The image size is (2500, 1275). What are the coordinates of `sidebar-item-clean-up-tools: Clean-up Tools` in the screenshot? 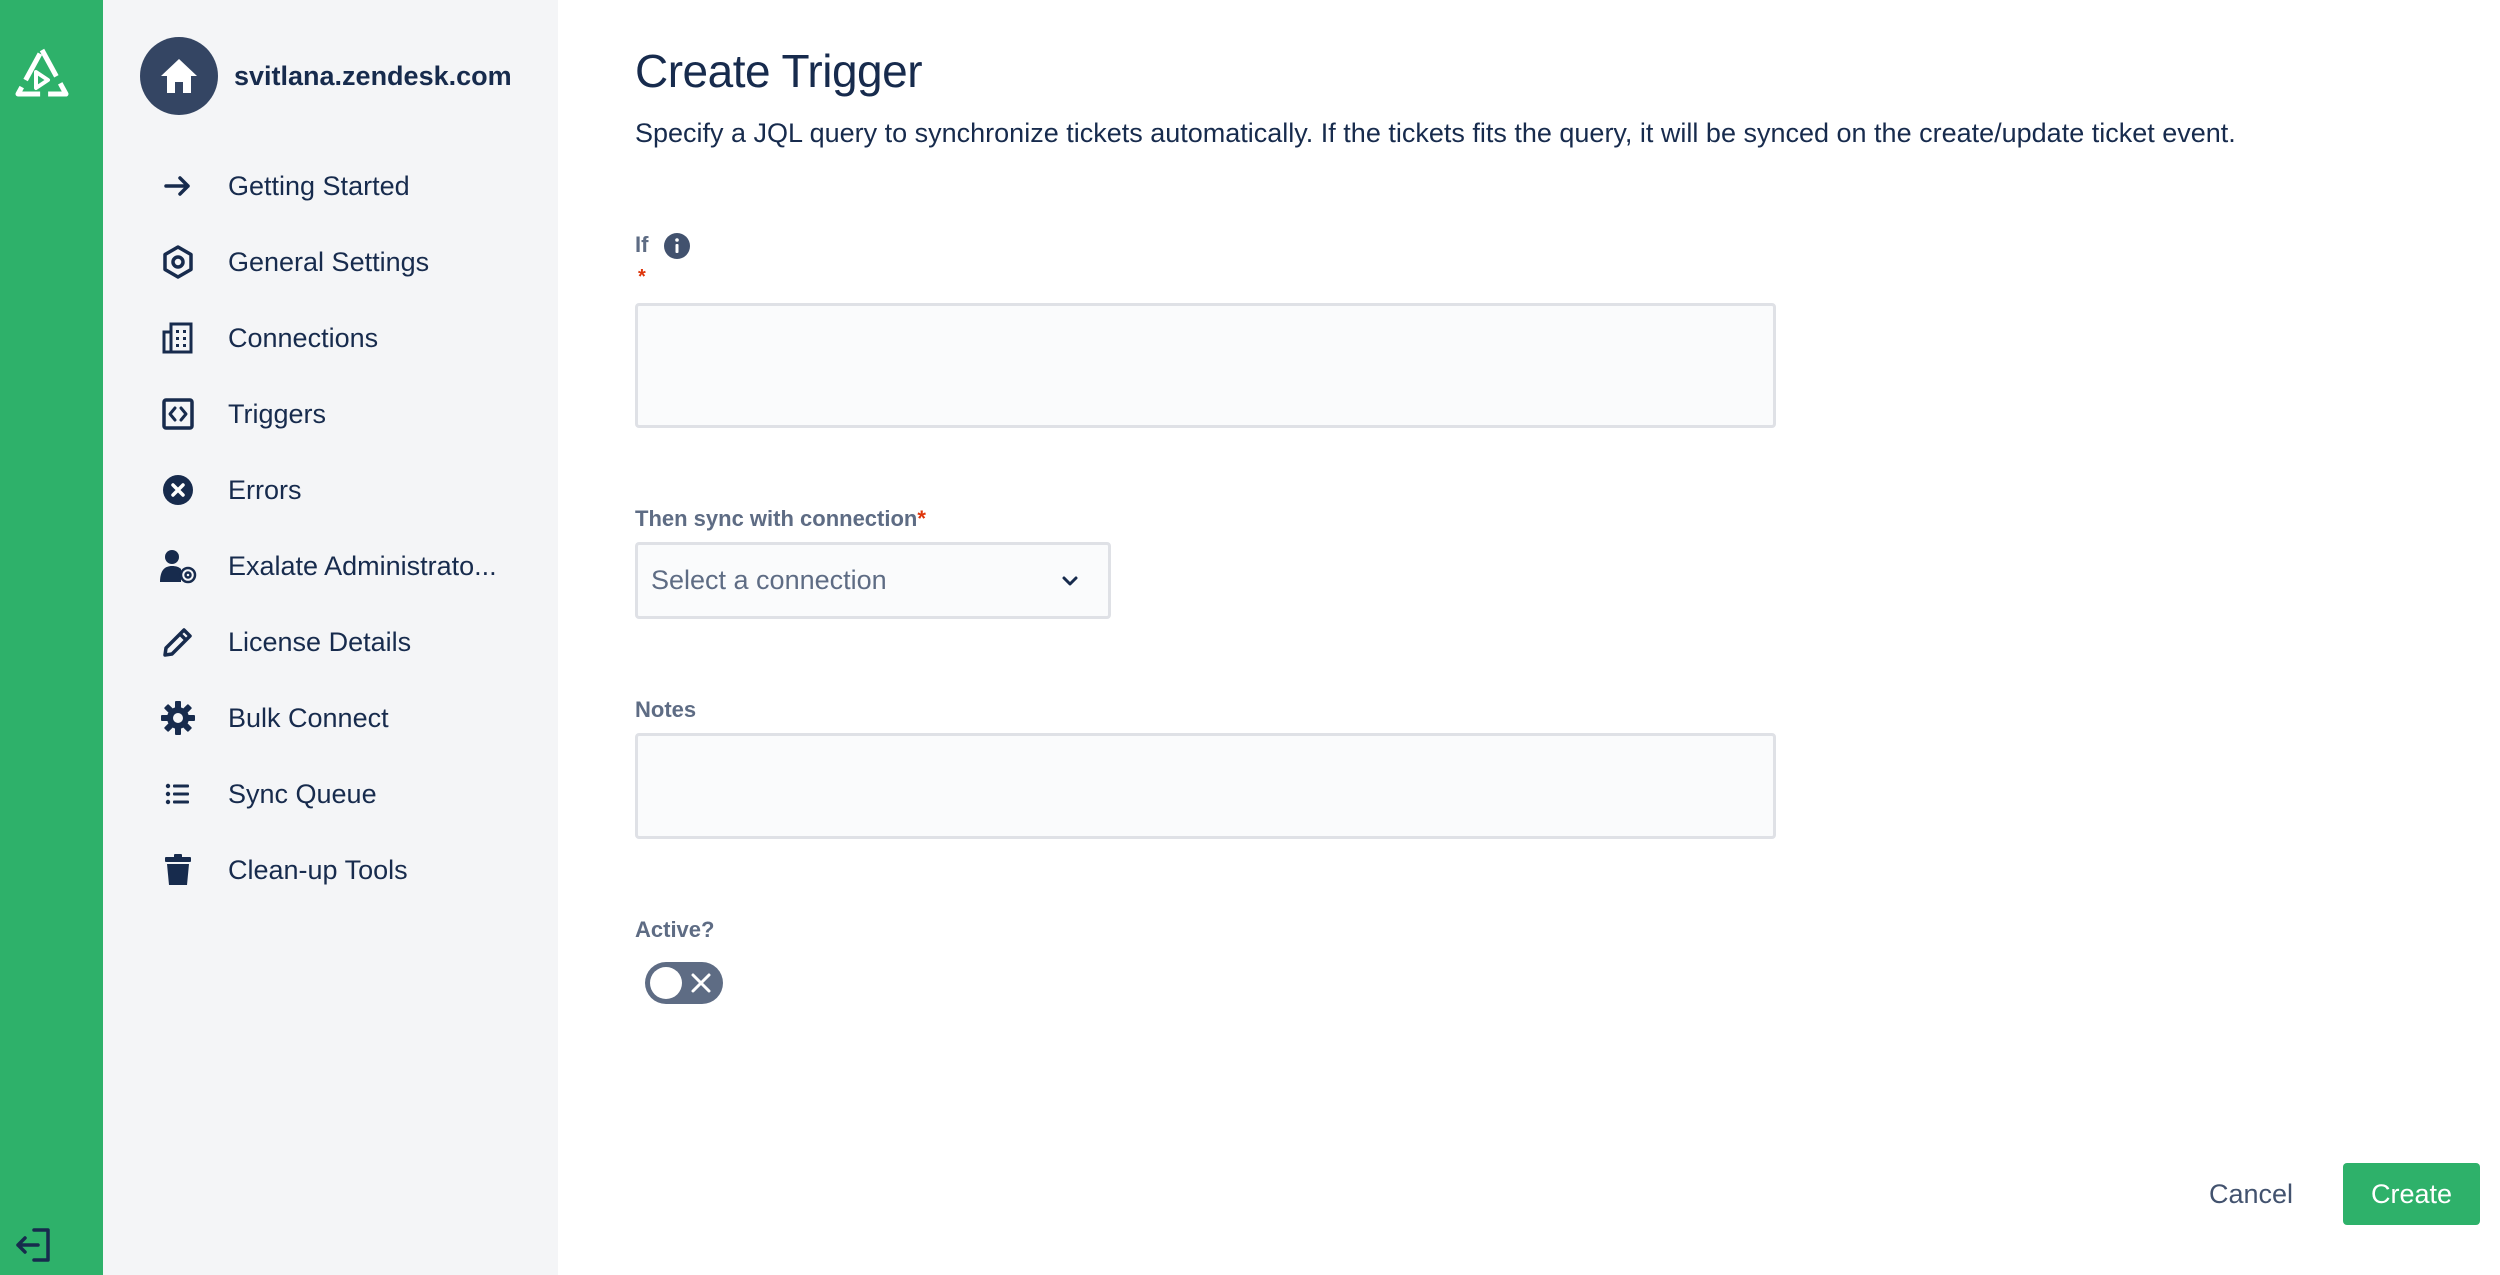 It's located at (330, 870).